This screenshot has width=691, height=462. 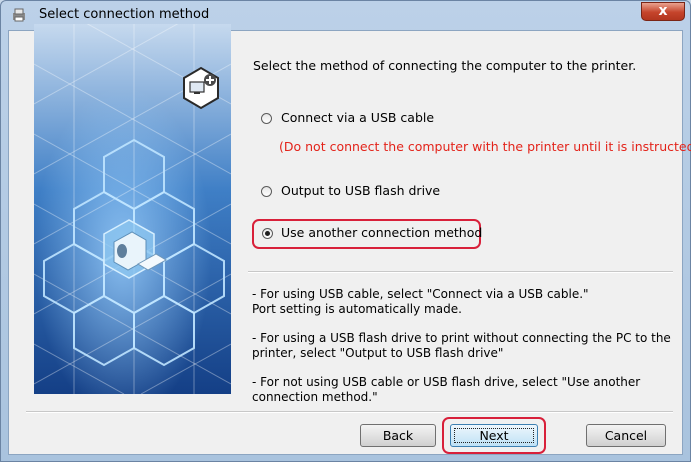 What do you see at coordinates (266, 191) in the screenshot?
I see `radio-usb-flash-drive` at bounding box center [266, 191].